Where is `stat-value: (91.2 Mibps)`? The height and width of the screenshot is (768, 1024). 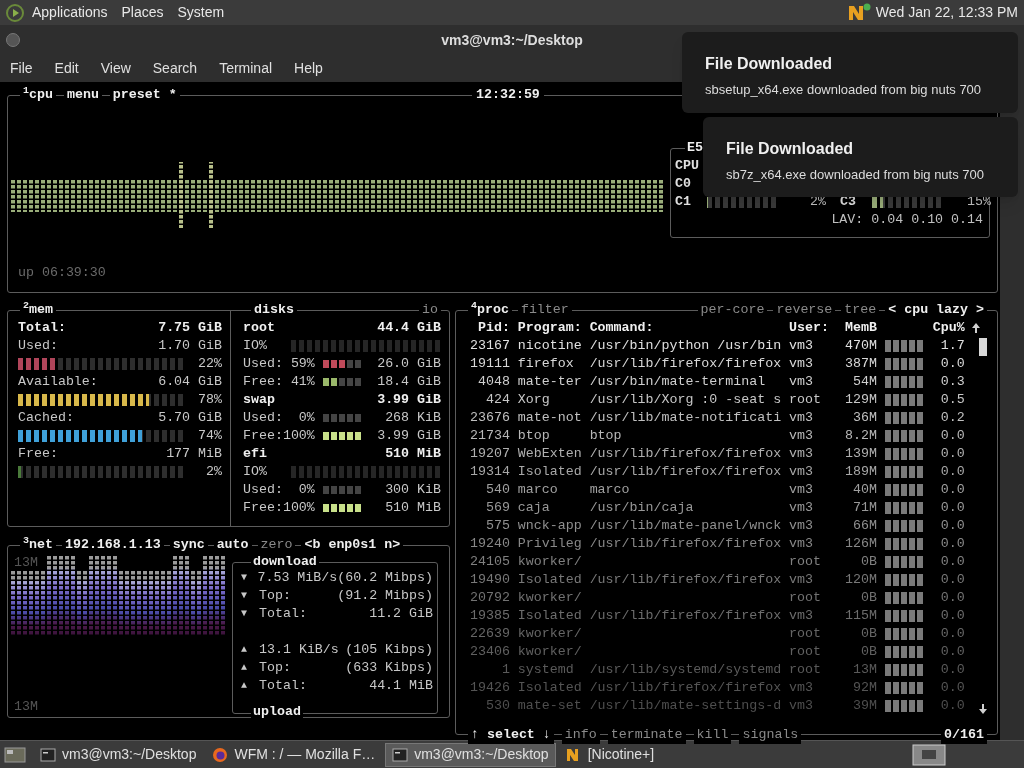
stat-value: (91.2 Mibps) is located at coordinates (384, 596).